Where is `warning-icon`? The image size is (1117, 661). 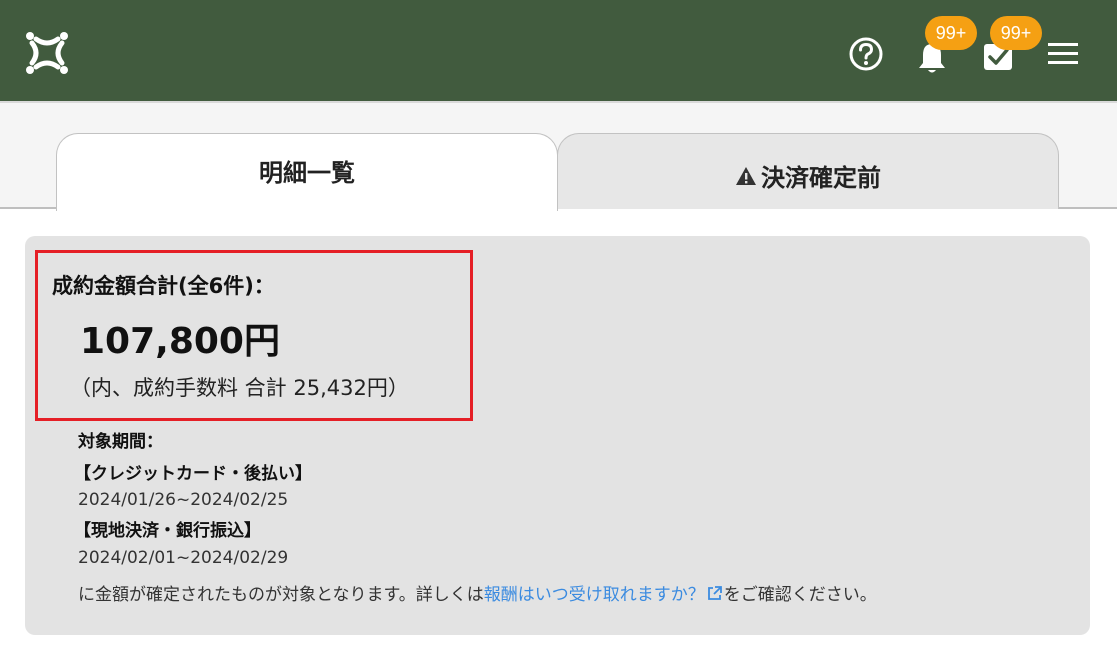 warning-icon is located at coordinates (746, 175).